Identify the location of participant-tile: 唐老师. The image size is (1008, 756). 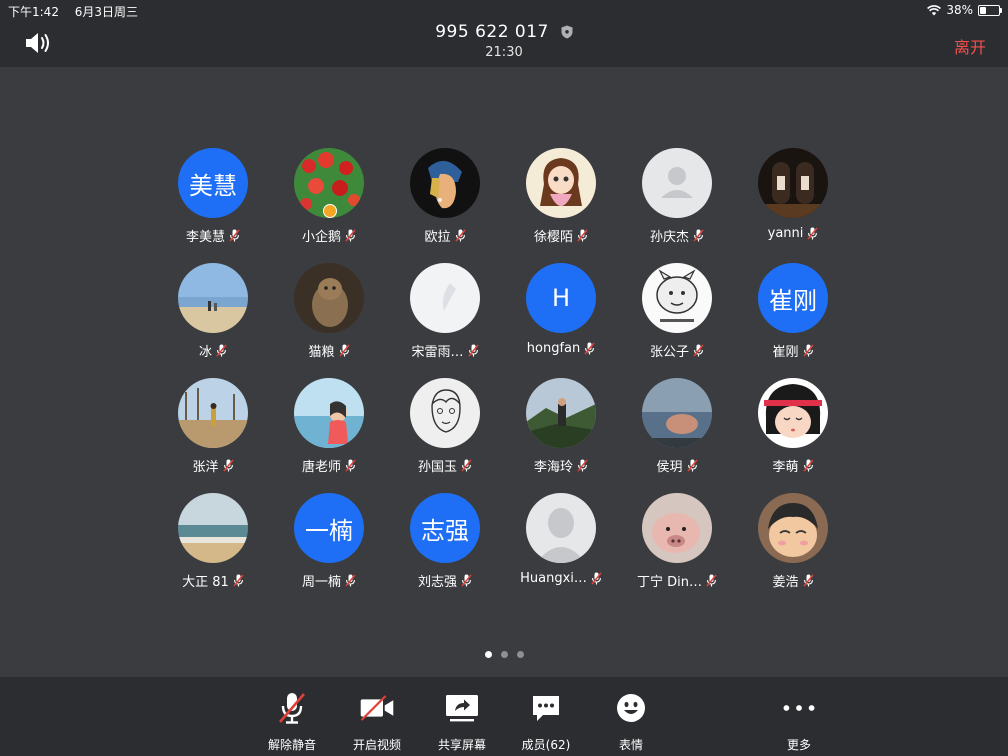
(329, 430).